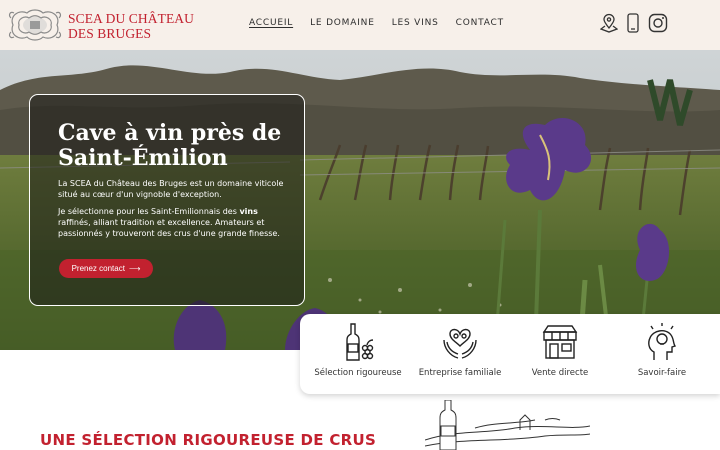  I want to click on feature-family-label: Entreprise familiale, so click(460, 373).